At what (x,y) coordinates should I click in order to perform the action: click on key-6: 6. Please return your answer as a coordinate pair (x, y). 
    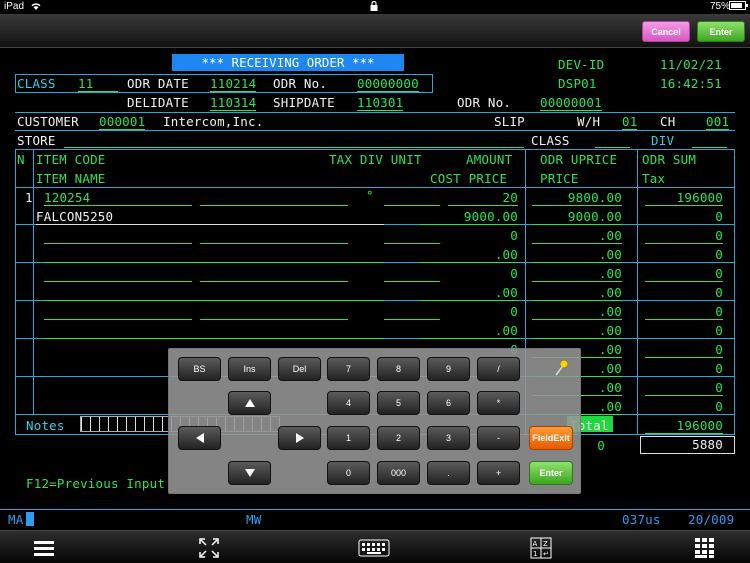
    Looking at the image, I should click on (448, 403).